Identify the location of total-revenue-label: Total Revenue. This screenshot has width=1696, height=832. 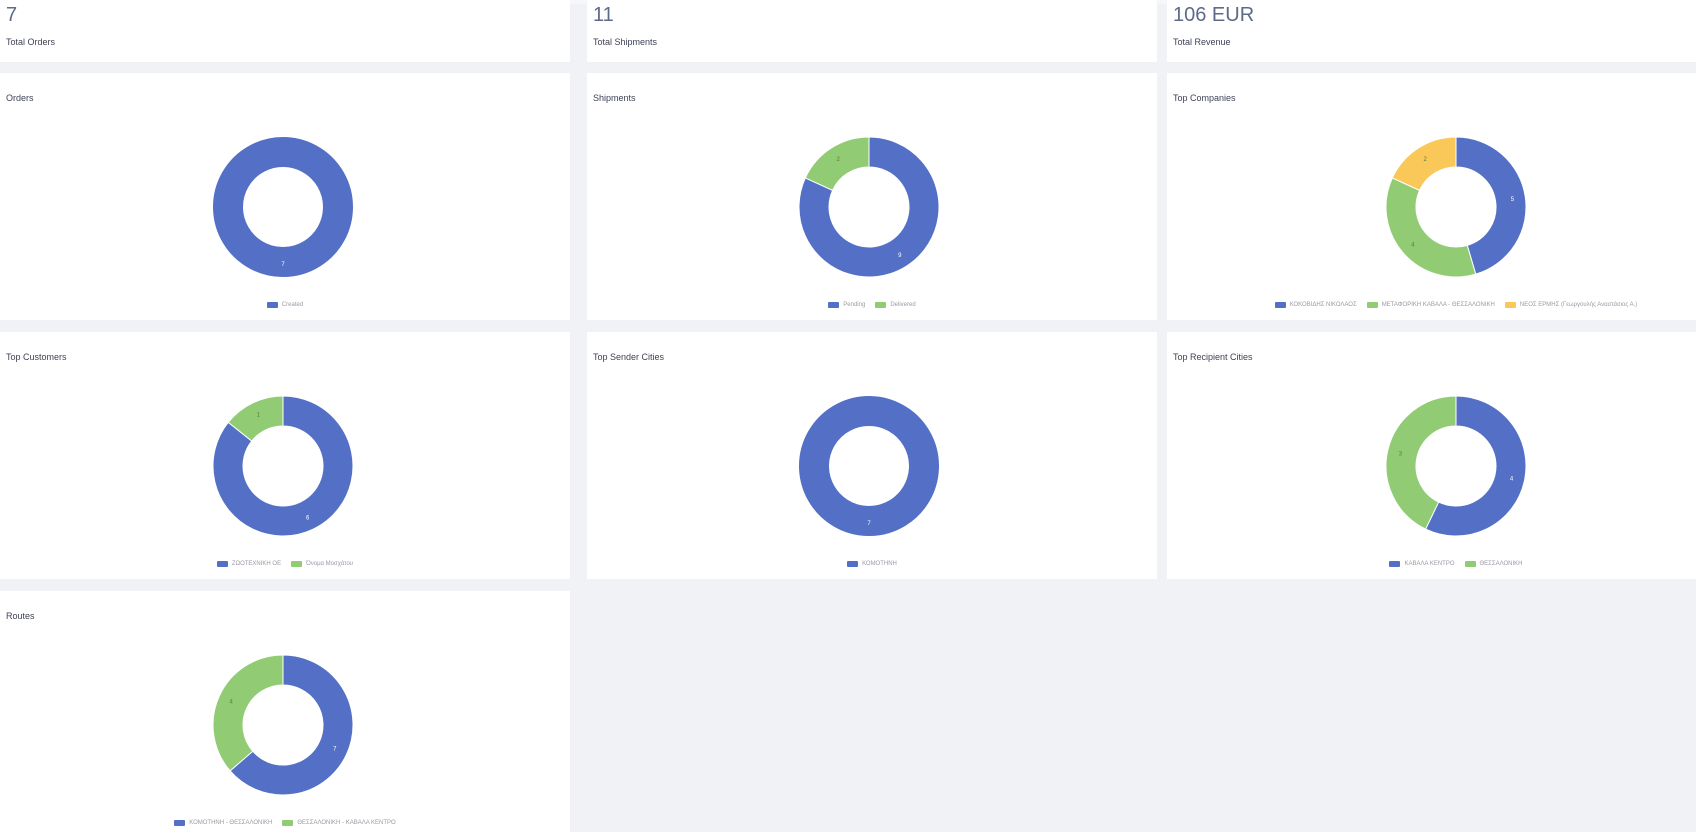
(1202, 42).